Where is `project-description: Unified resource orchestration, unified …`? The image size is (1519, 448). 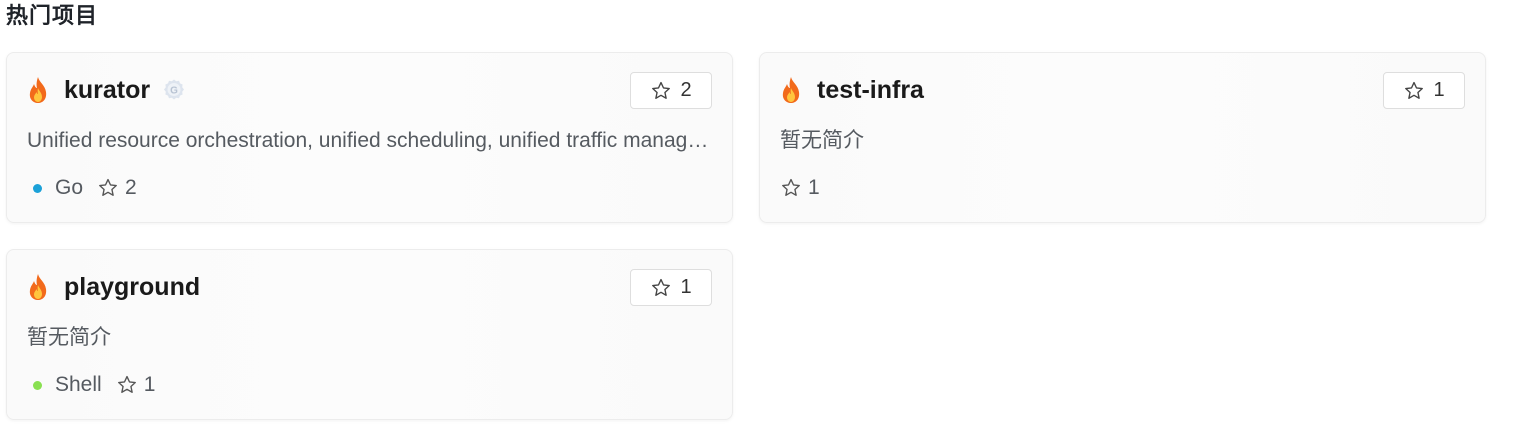
project-description: Unified resource orchestration, unified … is located at coordinates (372, 140).